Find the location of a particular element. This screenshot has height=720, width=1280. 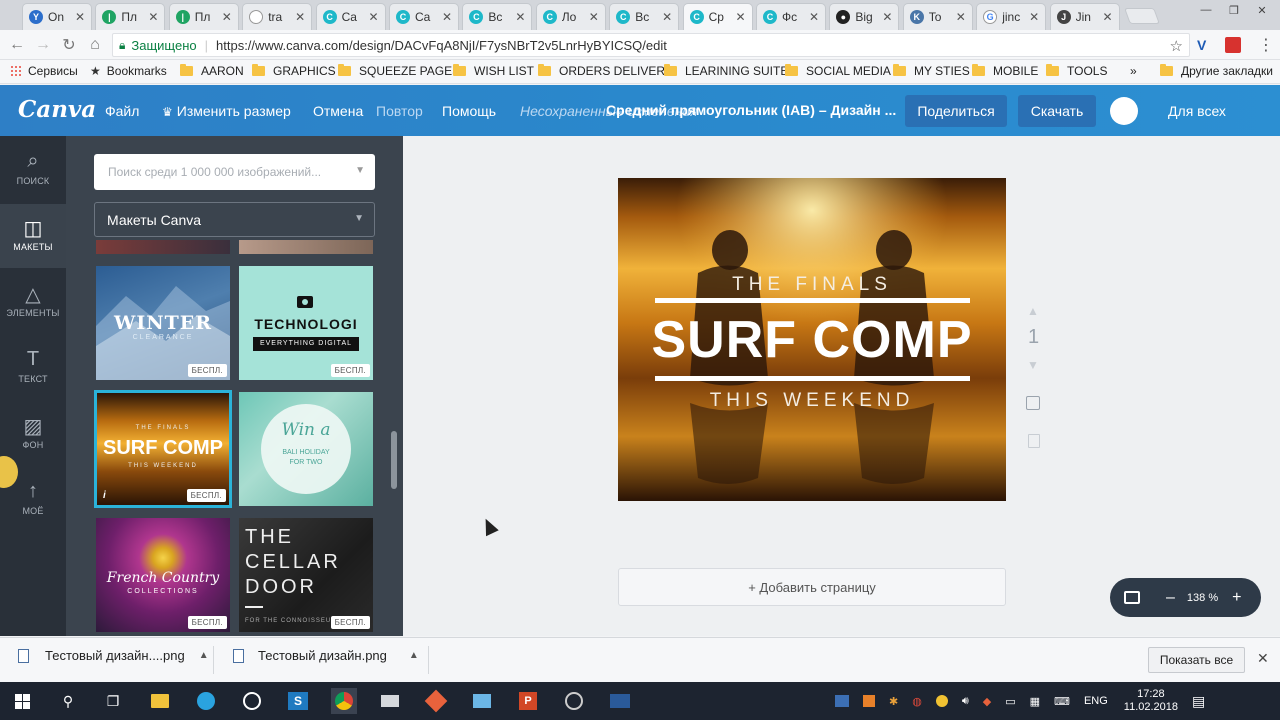

browser-tab: C Фс ✕ is located at coordinates (791, 16).